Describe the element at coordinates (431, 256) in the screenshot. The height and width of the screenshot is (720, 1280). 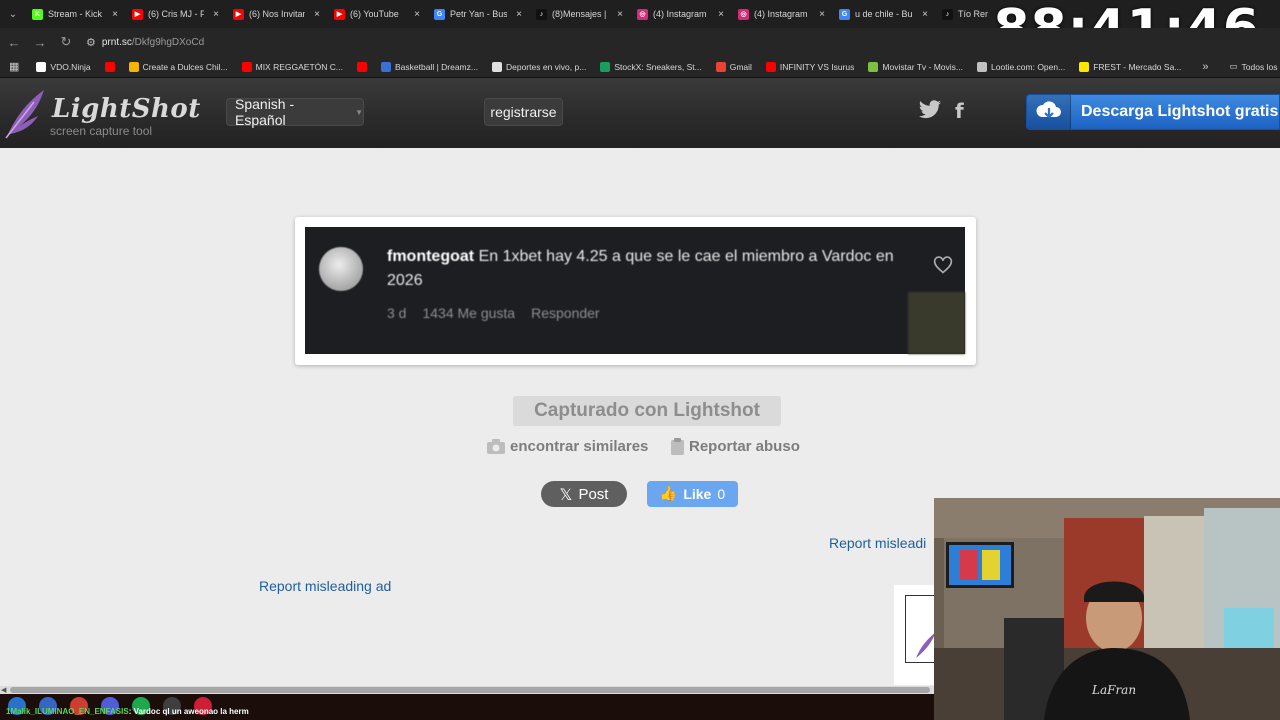
I see `comment-username: fmontegoat` at that location.